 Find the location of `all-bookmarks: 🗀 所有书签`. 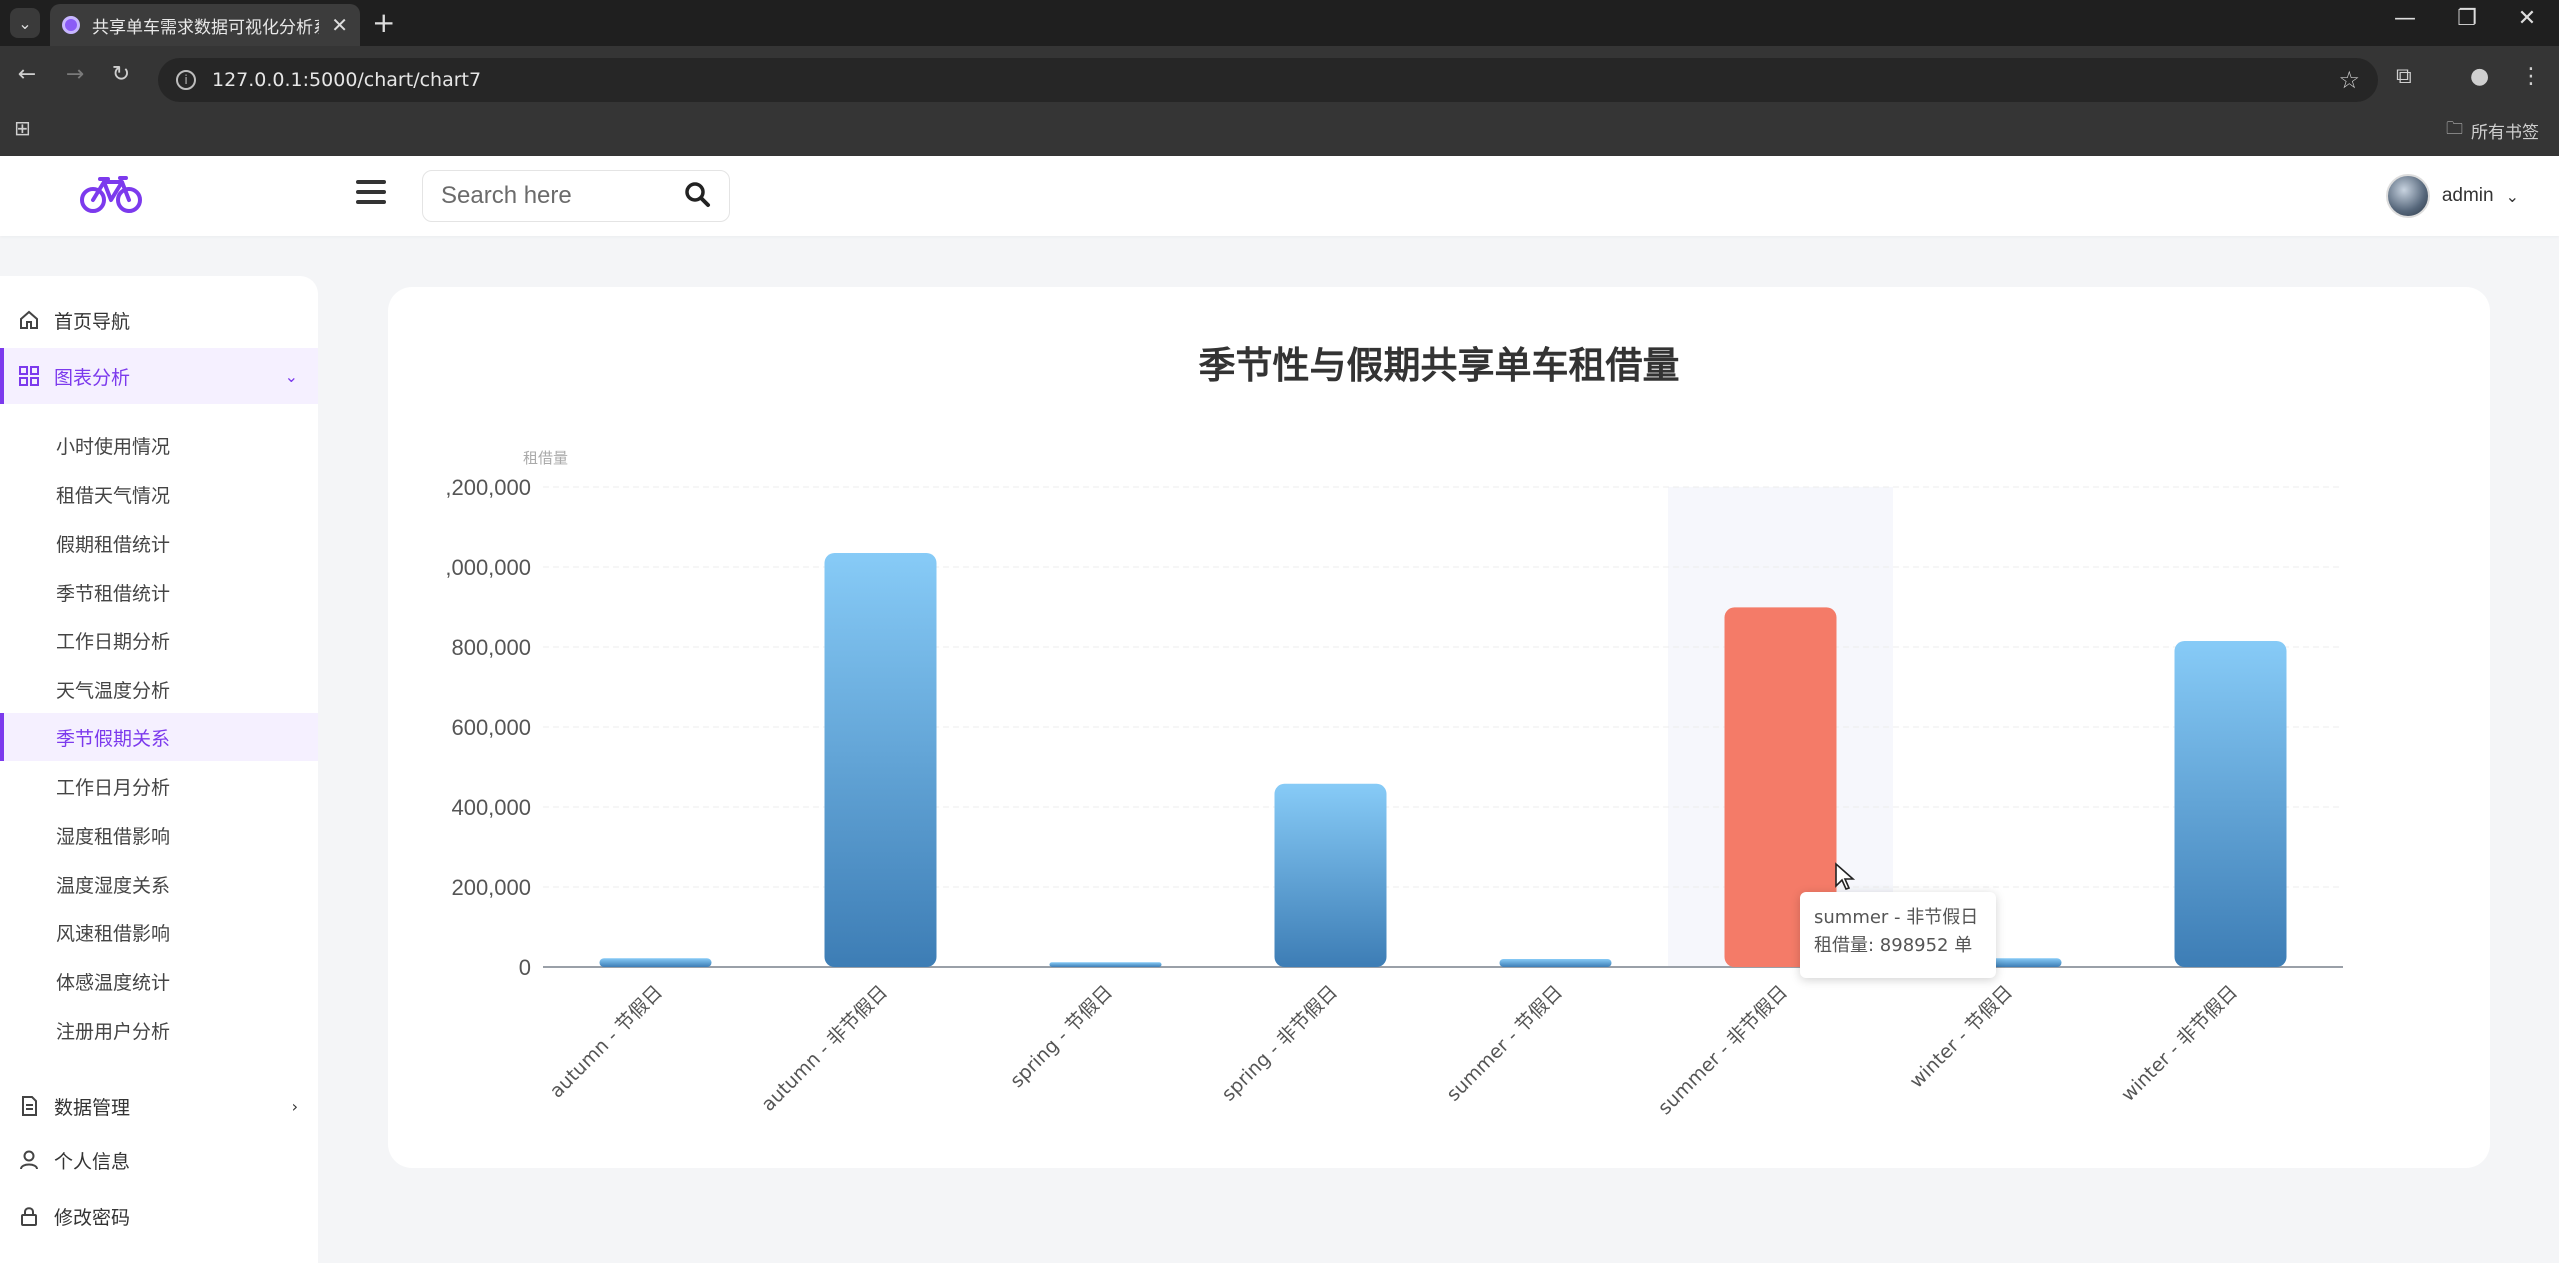

all-bookmarks: 🗀 所有书签 is located at coordinates (2492, 130).